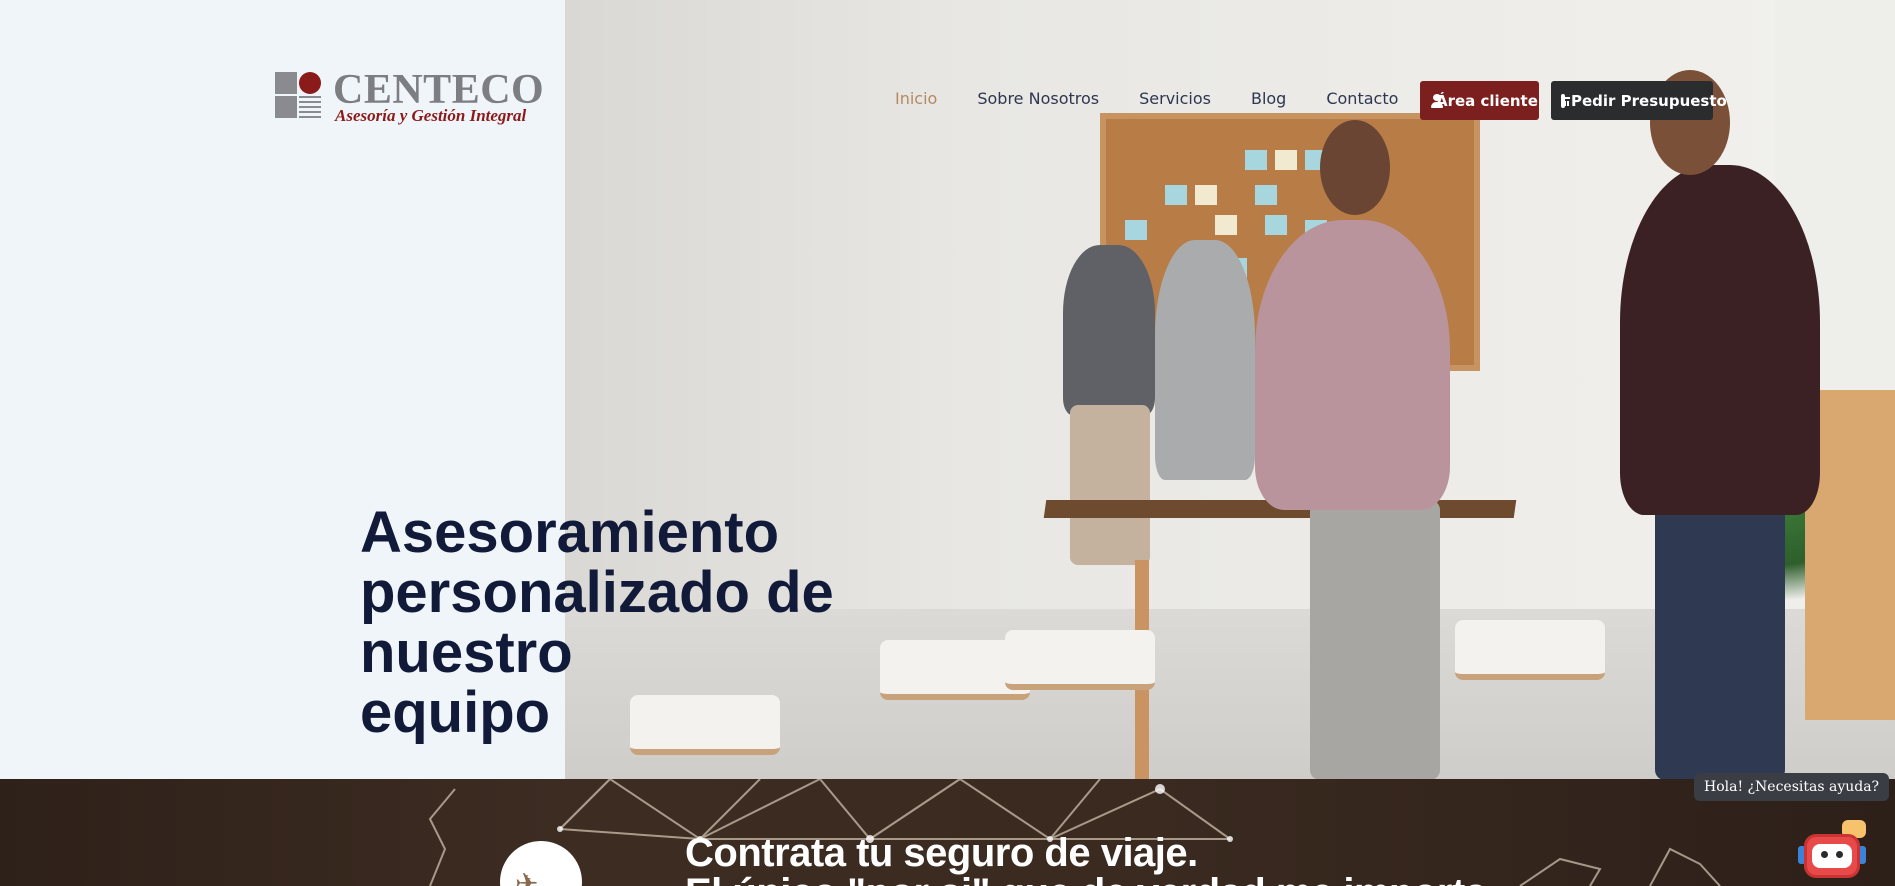  I want to click on headline-line-1: Asesoramiento, so click(570, 532).